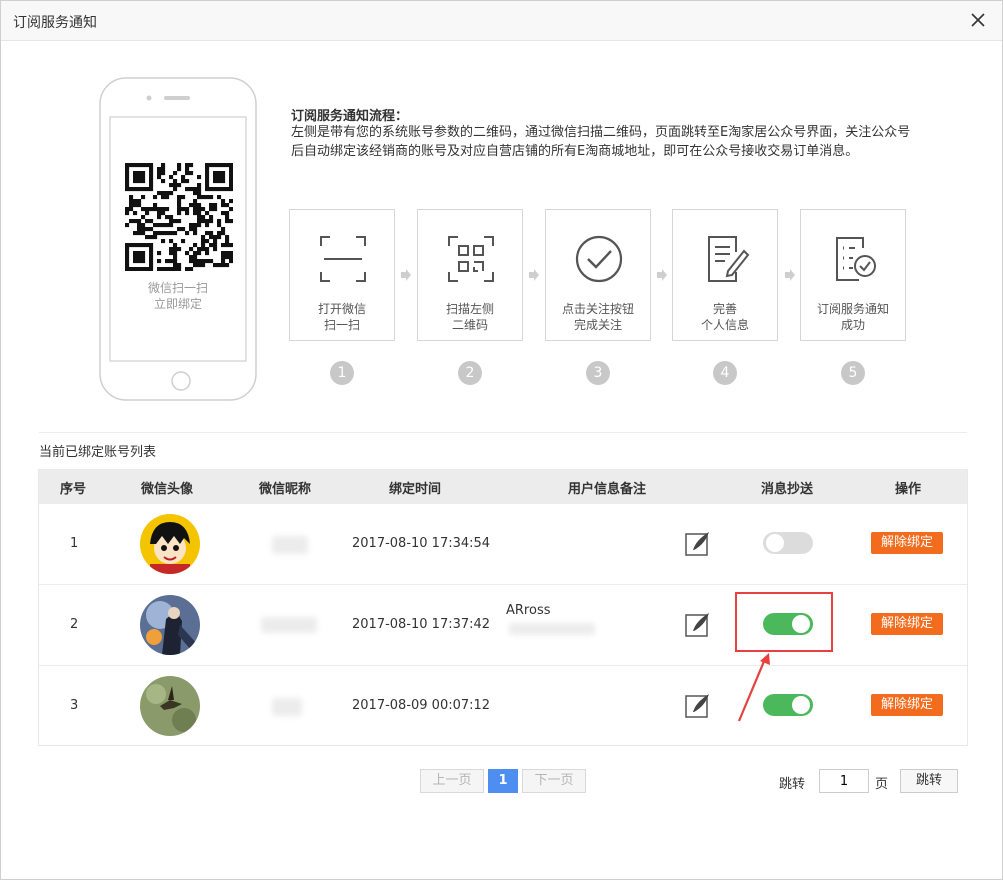 The height and width of the screenshot is (880, 1003). Describe the element at coordinates (285, 489) in the screenshot. I see `col-nickname: 微信昵称` at that location.